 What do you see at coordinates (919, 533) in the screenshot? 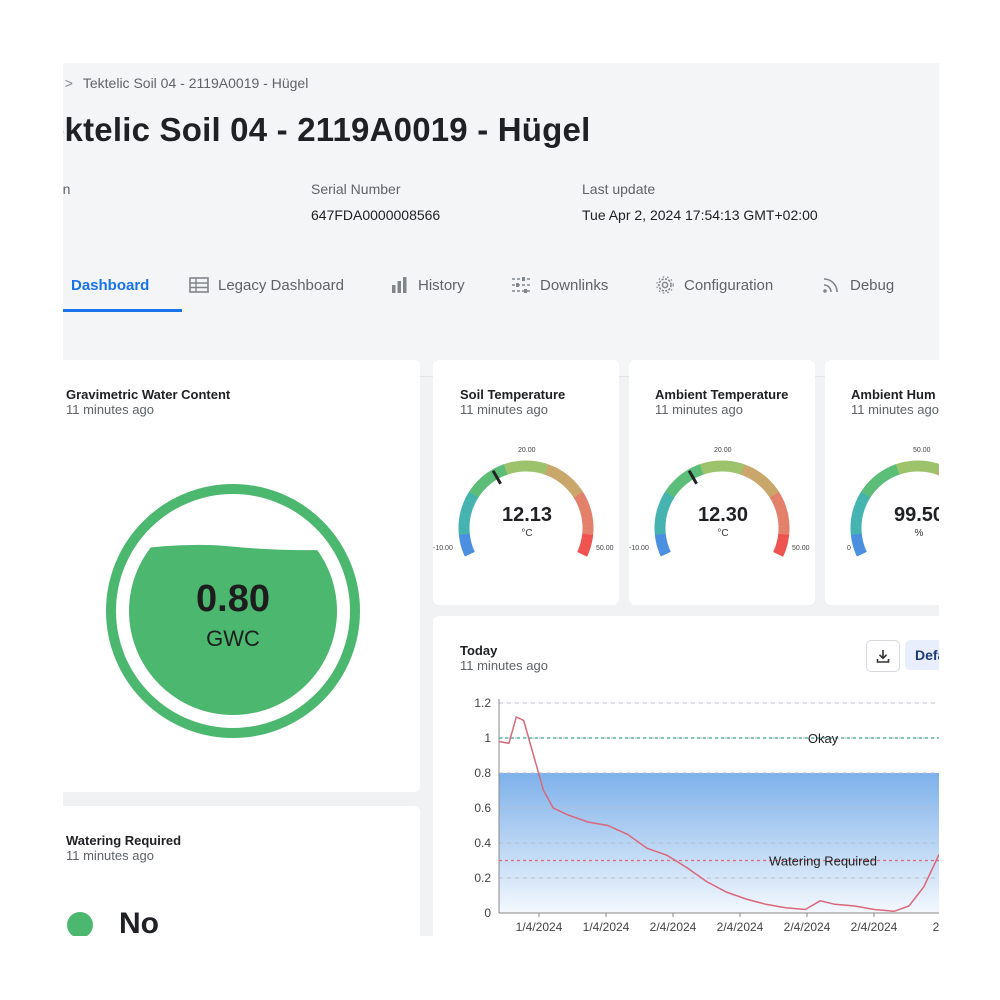
I see `ambient-humidity-unit: %` at bounding box center [919, 533].